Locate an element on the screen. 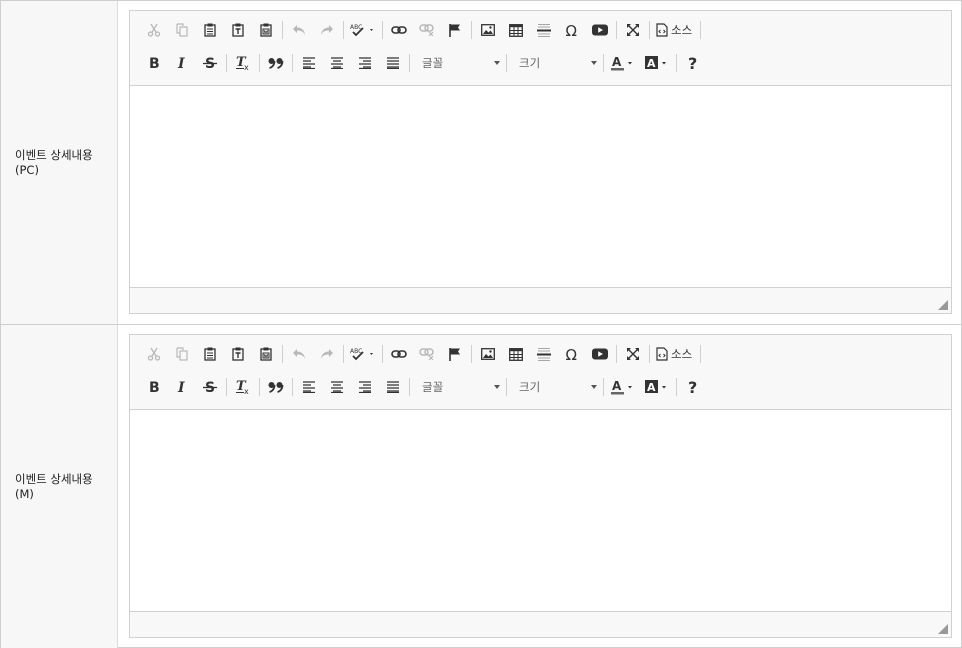 The width and height of the screenshot is (962, 648). align-right-icon is located at coordinates (365, 387).